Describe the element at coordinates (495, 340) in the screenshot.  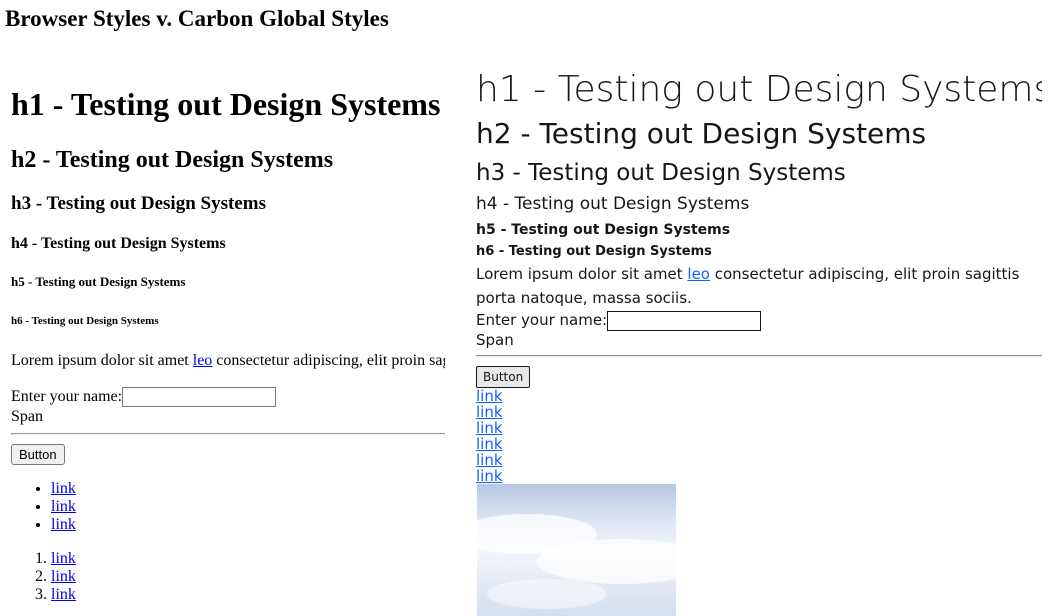
I see `carbon-span: Span` at that location.